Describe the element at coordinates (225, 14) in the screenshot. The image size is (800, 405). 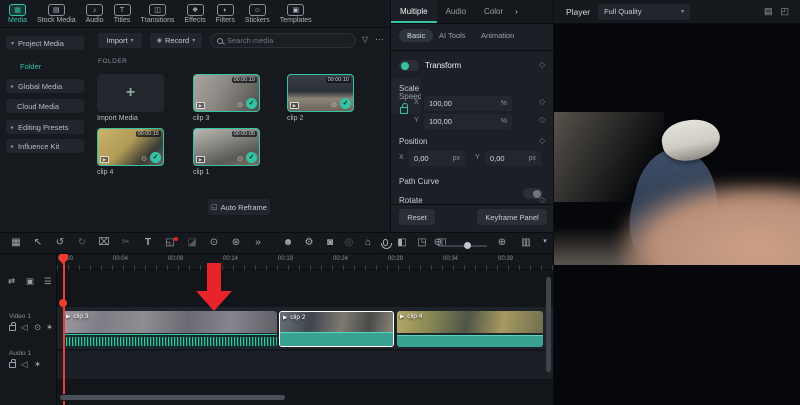
I see `tab-filters: ◐ Filters` at that location.